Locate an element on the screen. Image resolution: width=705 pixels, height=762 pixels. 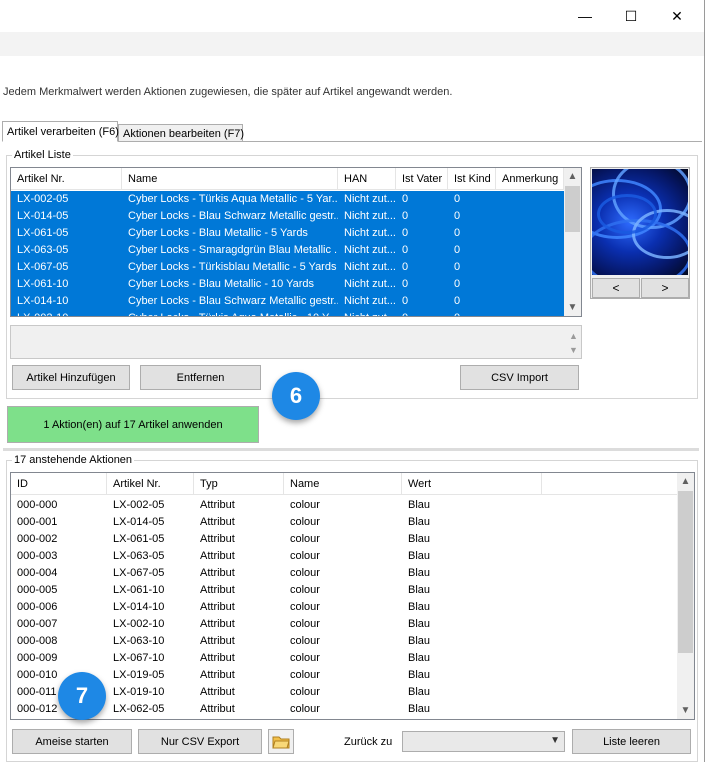
pending-grid-scrollbar: ▲ ▼ is located at coordinates (685, 596).